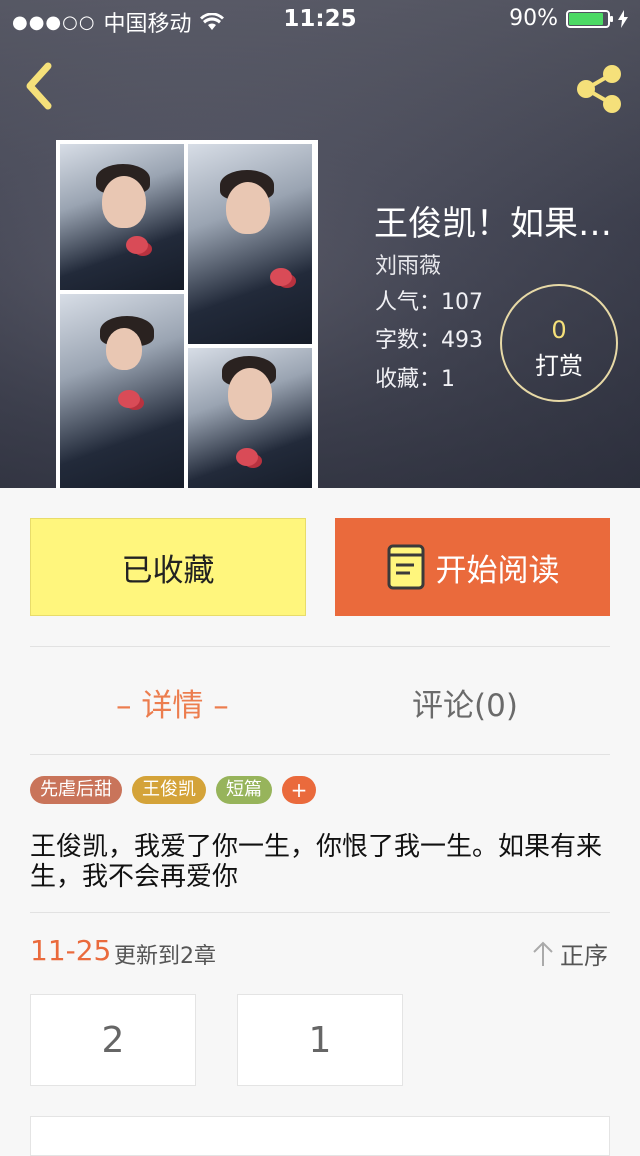 Image resolution: width=640 pixels, height=1156 pixels. I want to click on share-button, so click(599, 89).